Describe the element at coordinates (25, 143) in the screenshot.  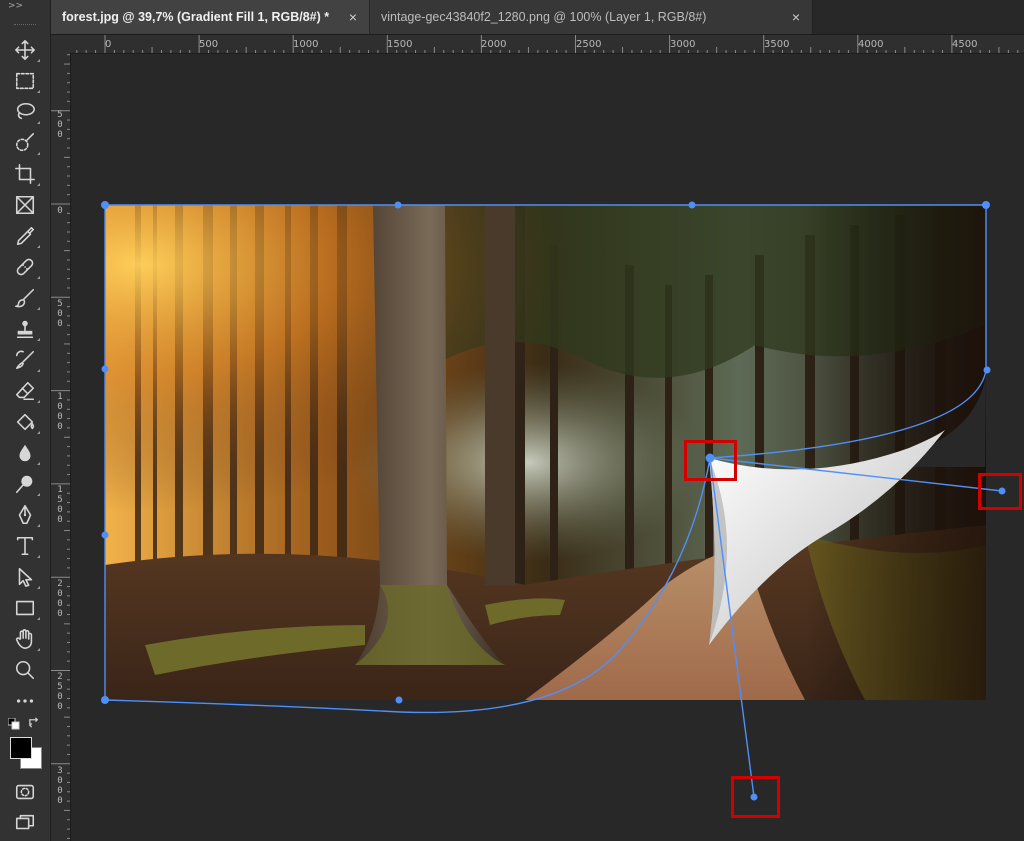
I see `quick-selection-tool-icon` at that location.